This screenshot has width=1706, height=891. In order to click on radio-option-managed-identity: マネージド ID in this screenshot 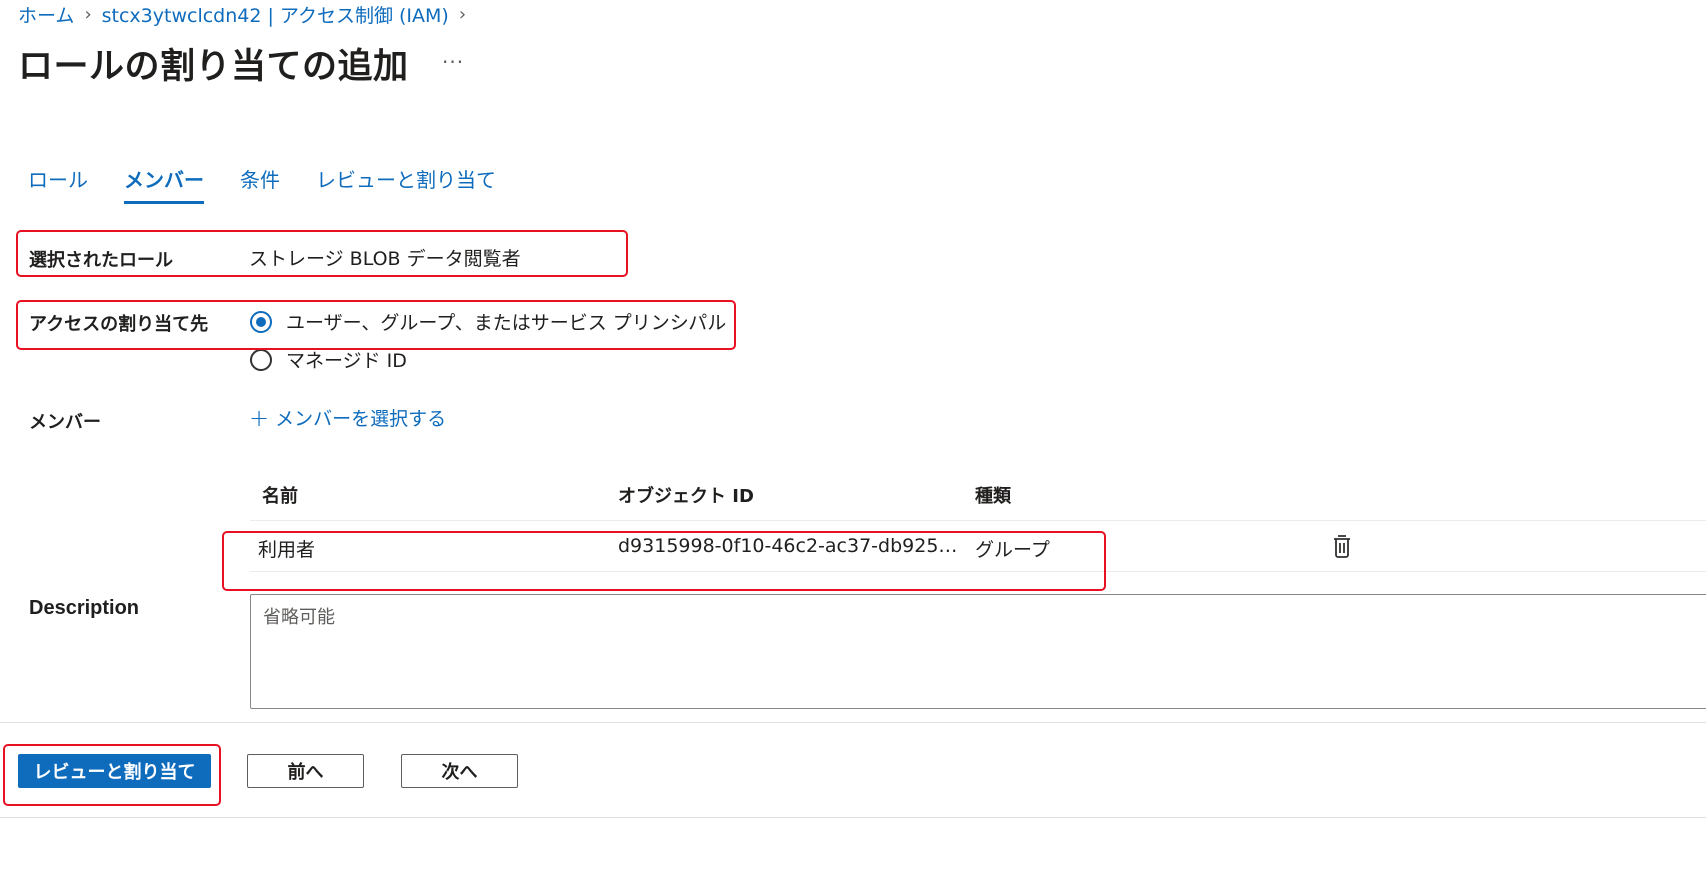, I will do `click(328, 359)`.